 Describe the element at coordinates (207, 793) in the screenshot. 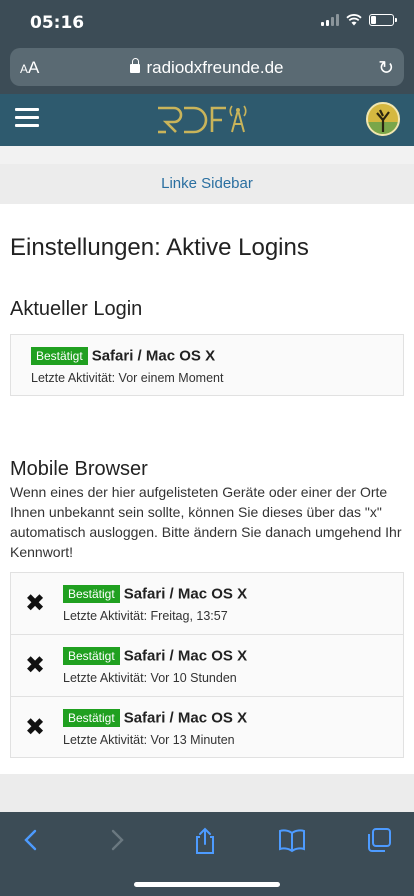

I see `footer-strip` at that location.